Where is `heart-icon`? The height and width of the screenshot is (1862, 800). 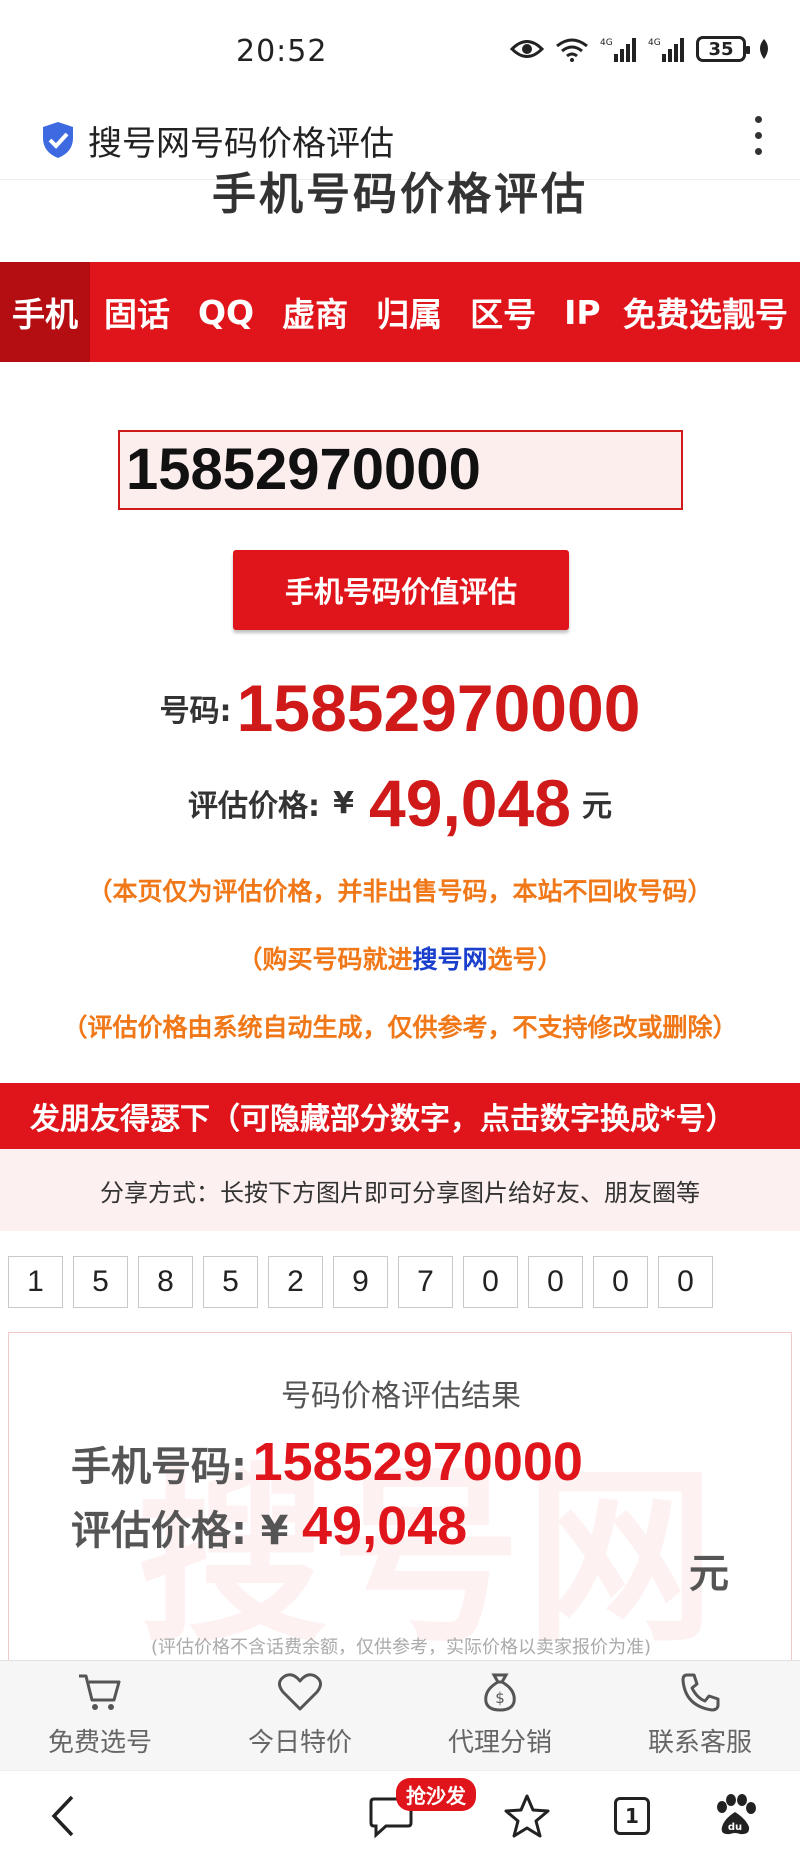 heart-icon is located at coordinates (300, 1692).